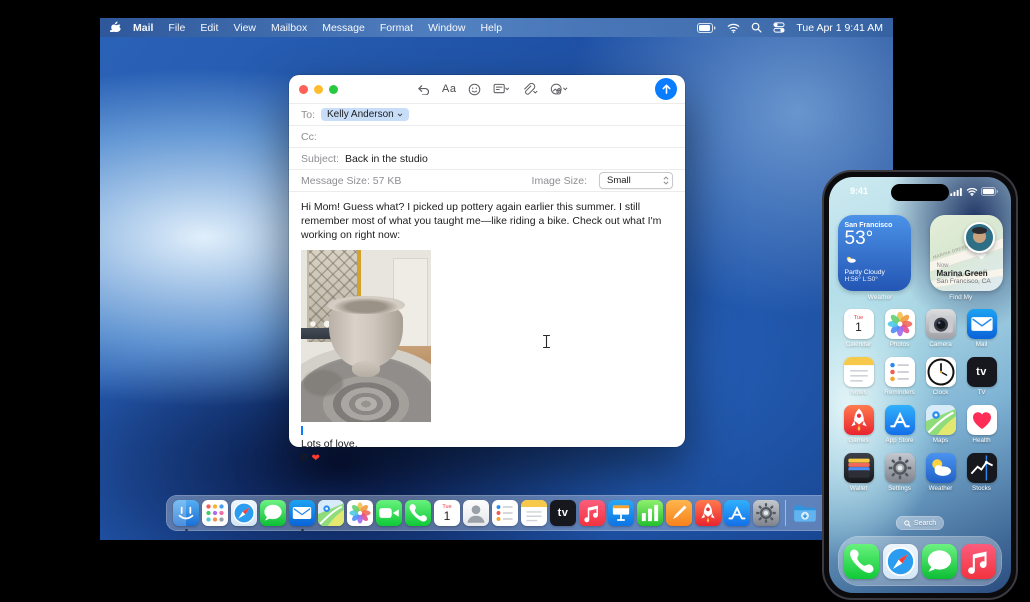  What do you see at coordinates (666, 89) in the screenshot?
I see `send-button` at bounding box center [666, 89].